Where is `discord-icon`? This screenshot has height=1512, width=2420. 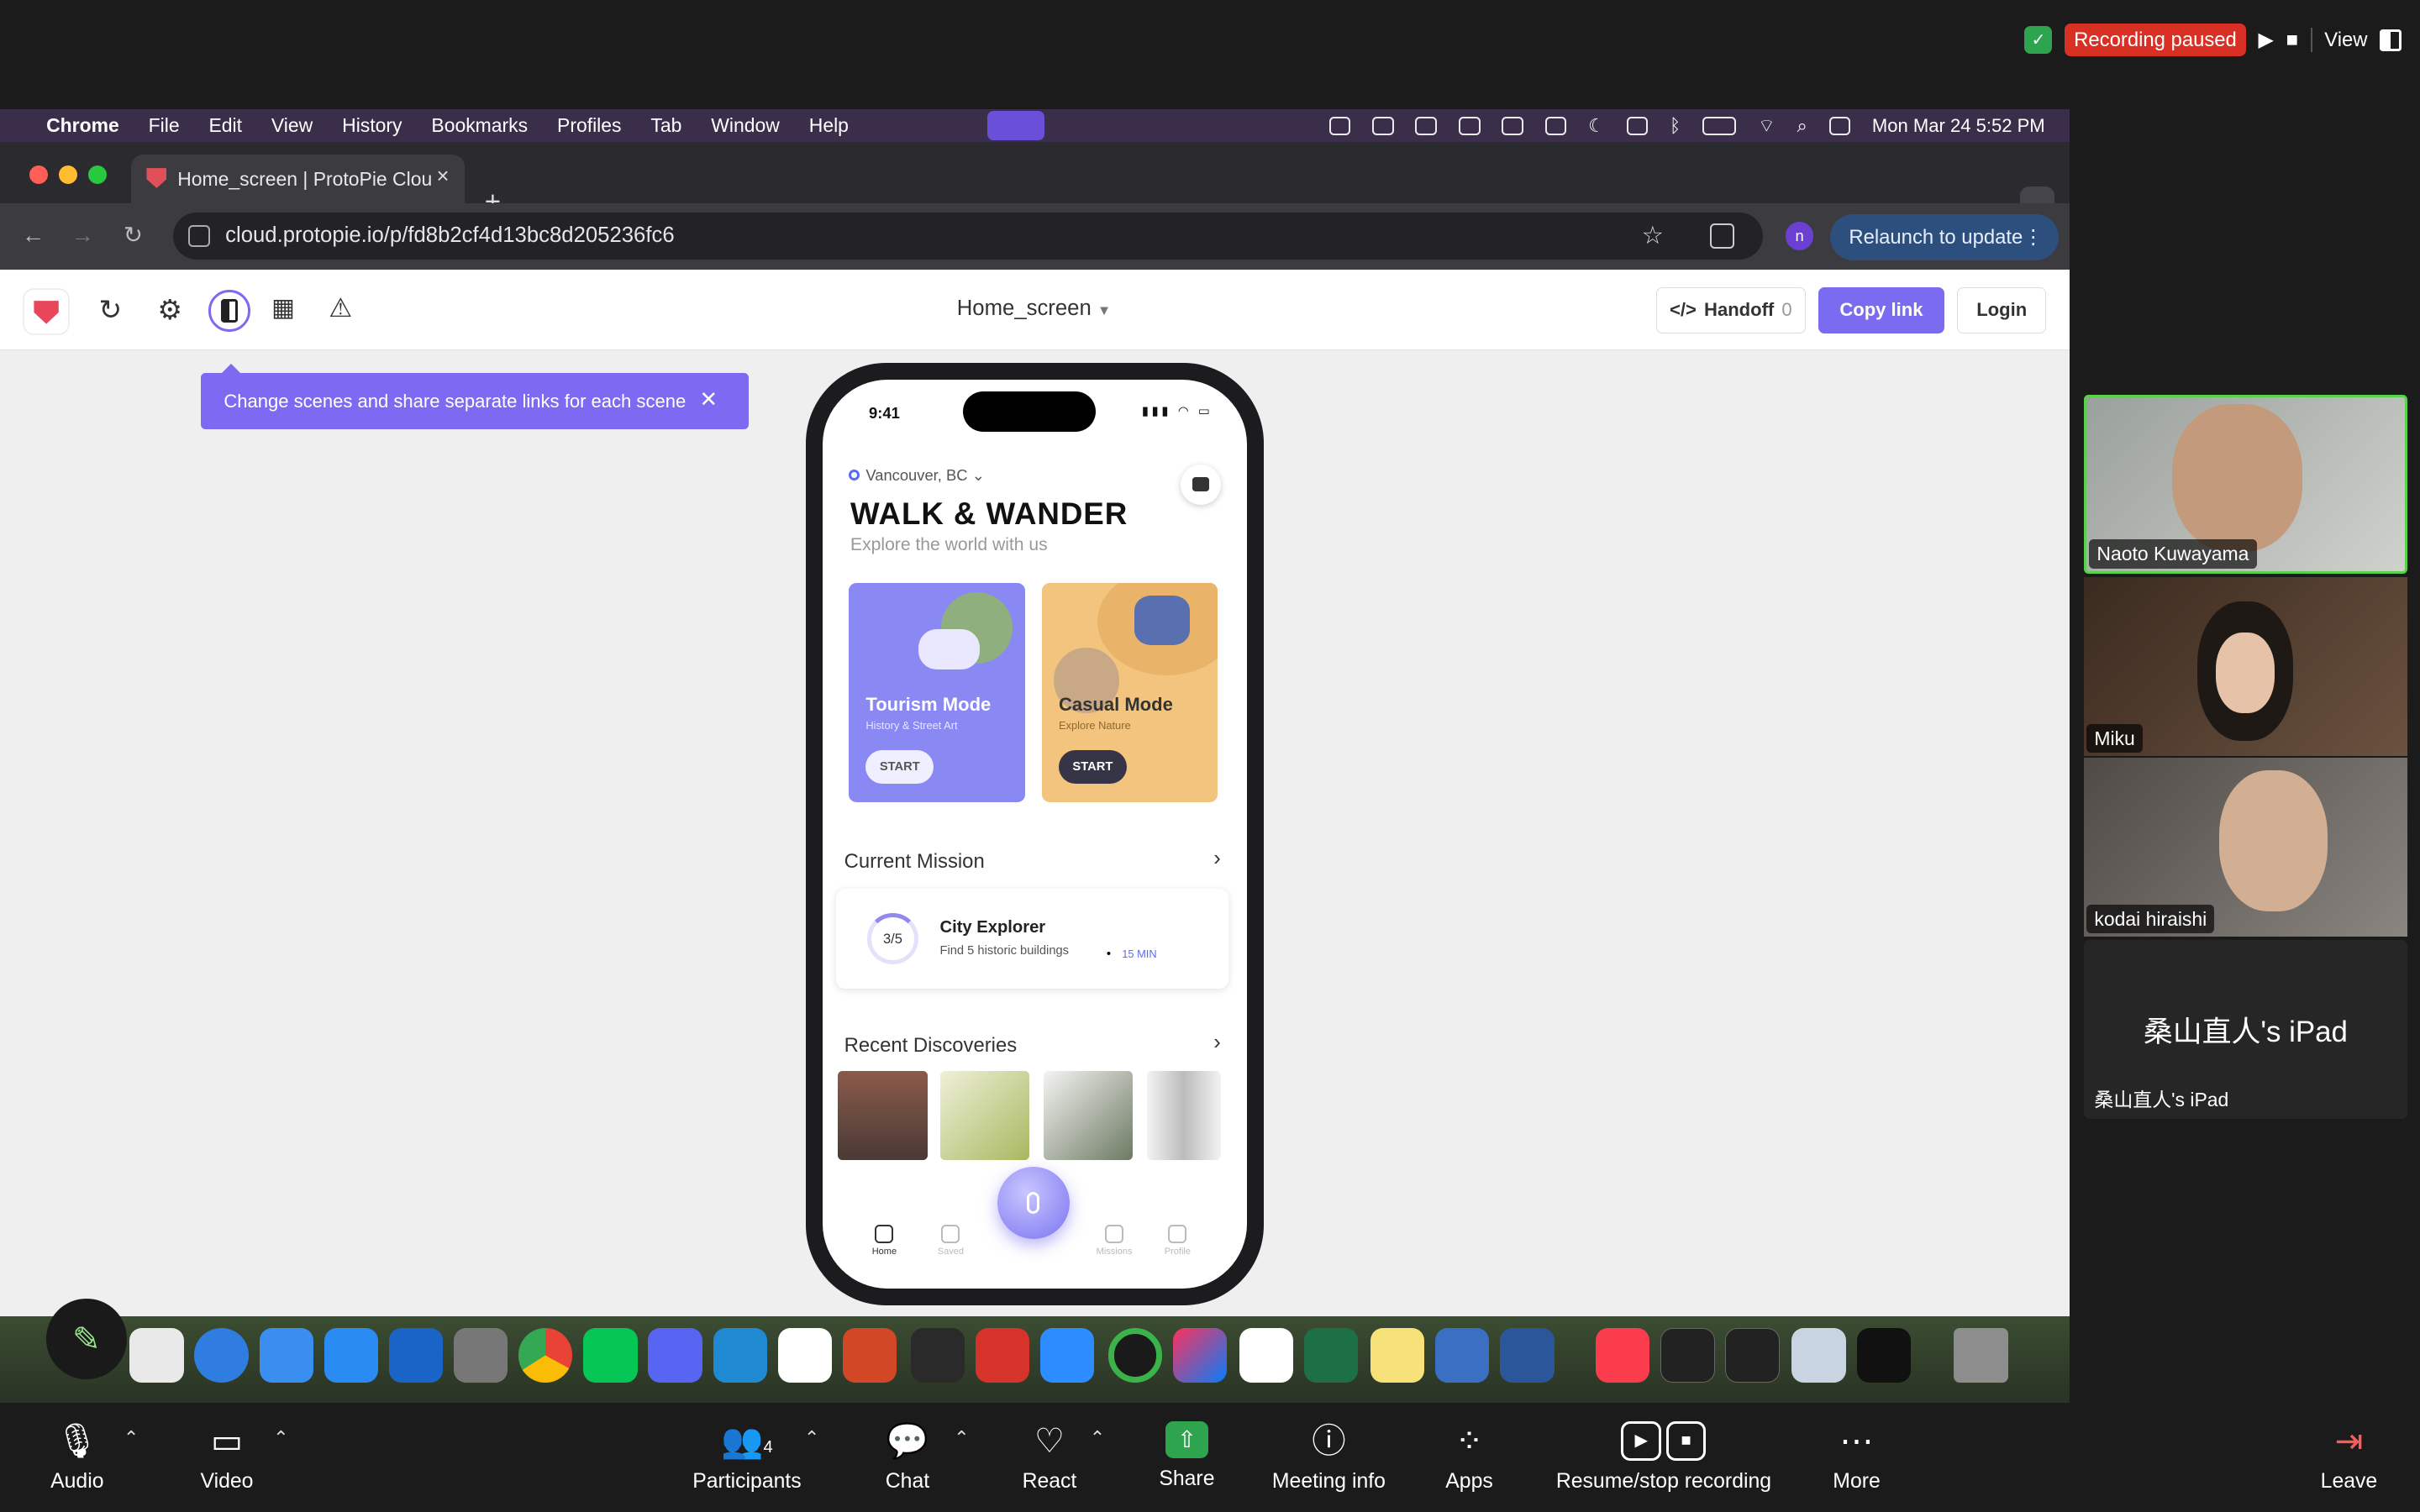
discord-icon is located at coordinates (675, 1355).